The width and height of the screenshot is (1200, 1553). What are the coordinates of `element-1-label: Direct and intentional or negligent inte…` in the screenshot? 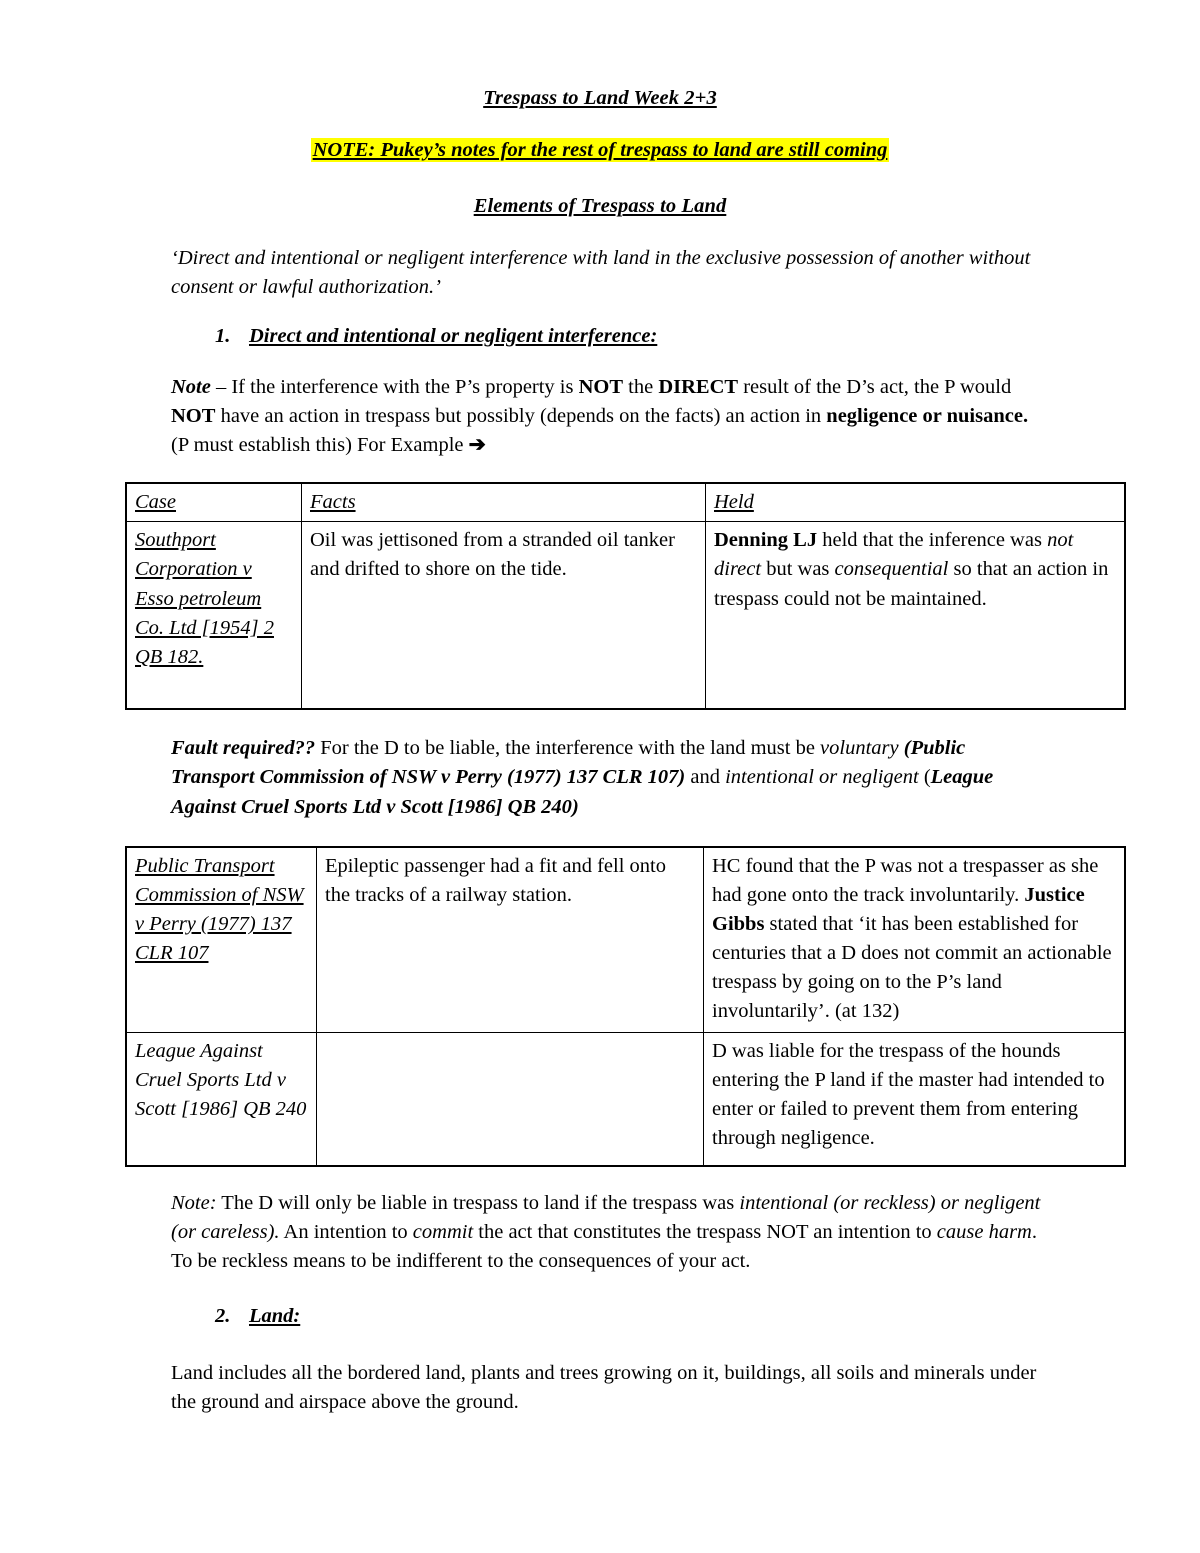 It's located at (453, 336).